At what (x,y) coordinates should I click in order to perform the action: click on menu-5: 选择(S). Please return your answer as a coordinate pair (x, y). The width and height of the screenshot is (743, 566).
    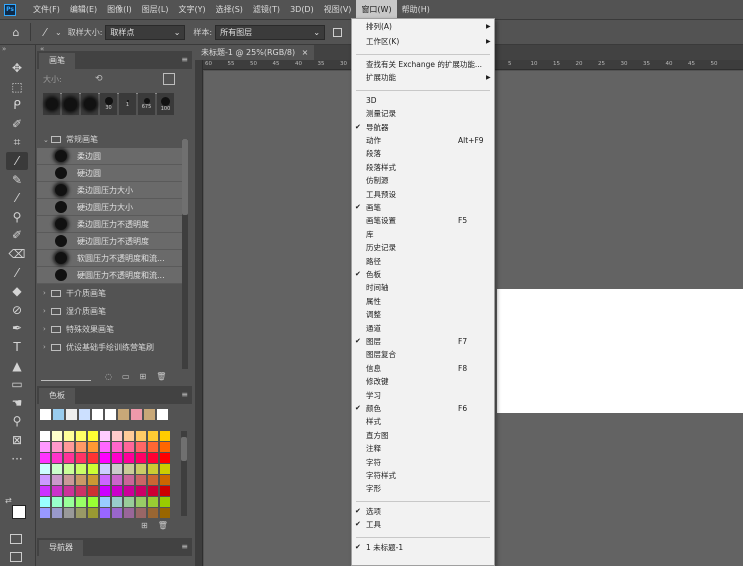
    Looking at the image, I should click on (229, 9).